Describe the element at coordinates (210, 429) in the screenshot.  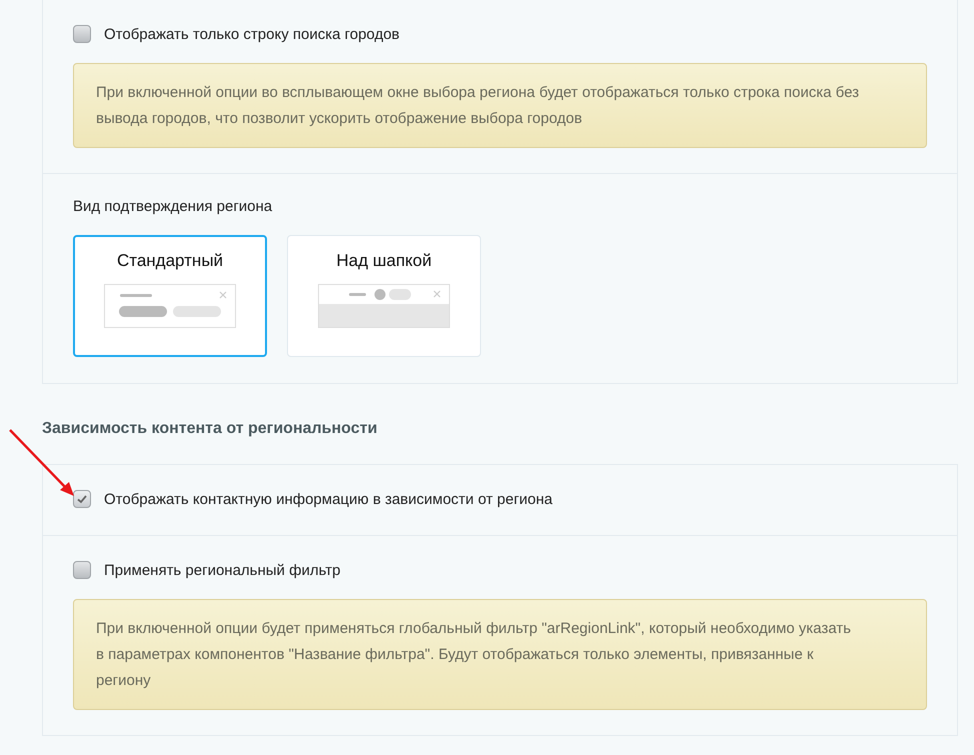
I see `section-heading: Зависимость контента от региональности` at that location.